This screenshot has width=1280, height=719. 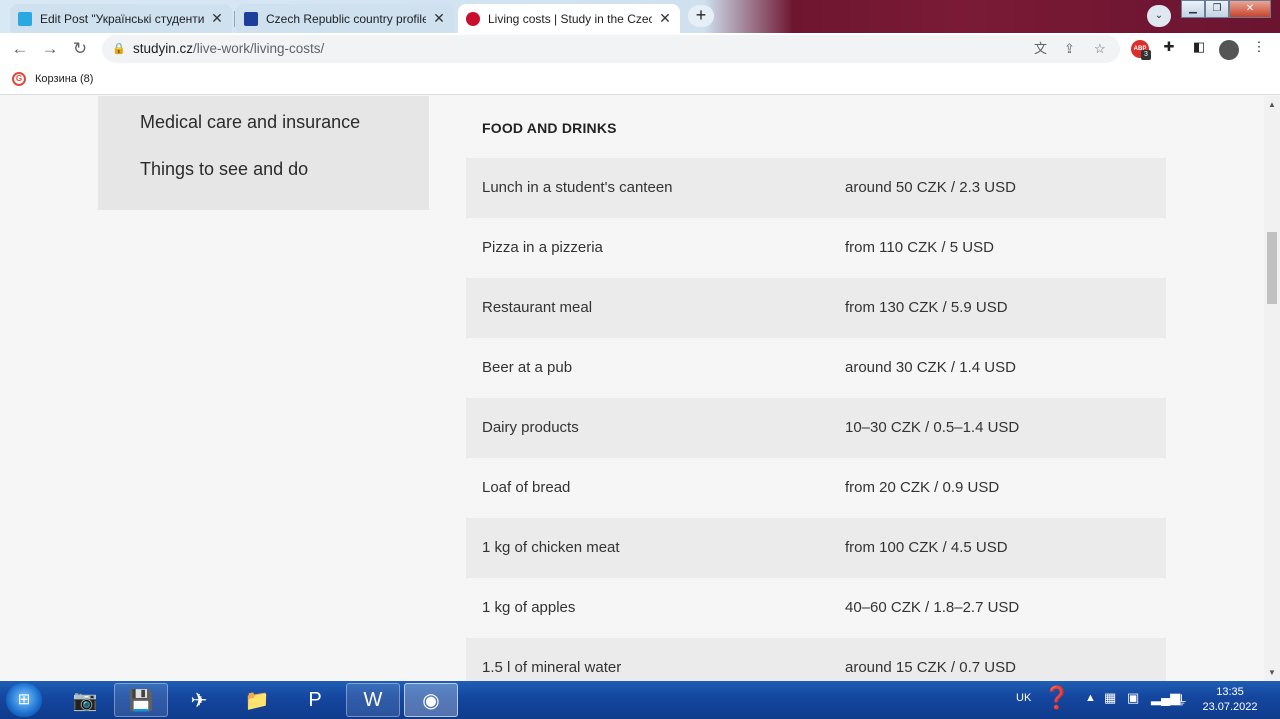 I want to click on page-scrollbar: ▲ ▼, so click(x=1272, y=388).